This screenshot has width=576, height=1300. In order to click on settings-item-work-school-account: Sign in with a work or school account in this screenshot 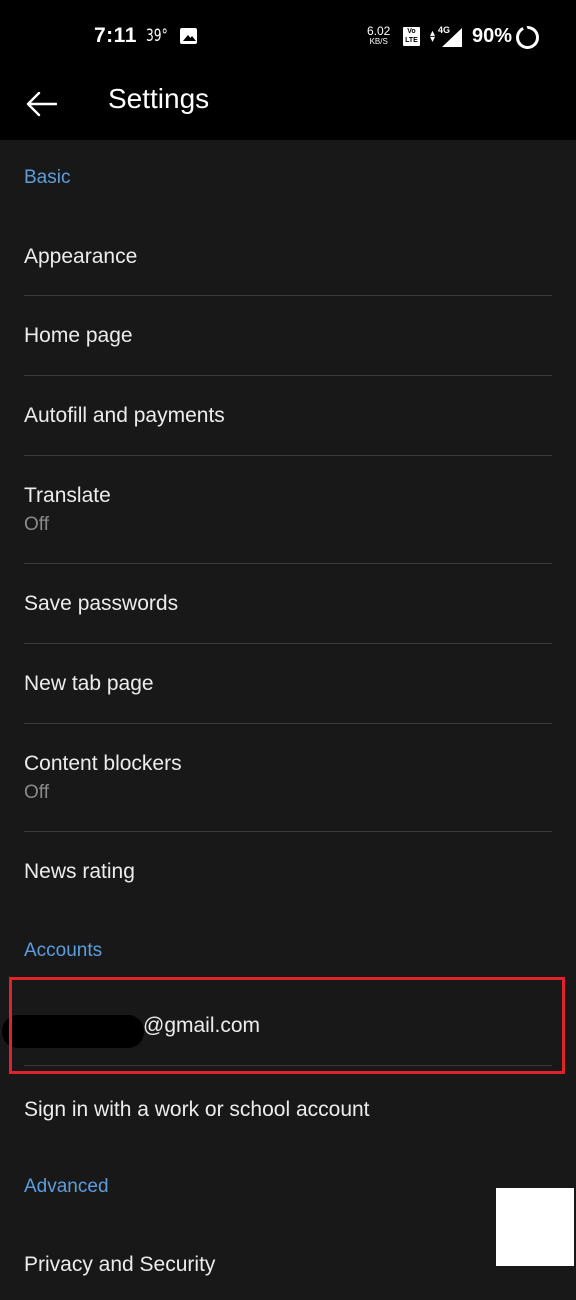, I will do `click(288, 1105)`.